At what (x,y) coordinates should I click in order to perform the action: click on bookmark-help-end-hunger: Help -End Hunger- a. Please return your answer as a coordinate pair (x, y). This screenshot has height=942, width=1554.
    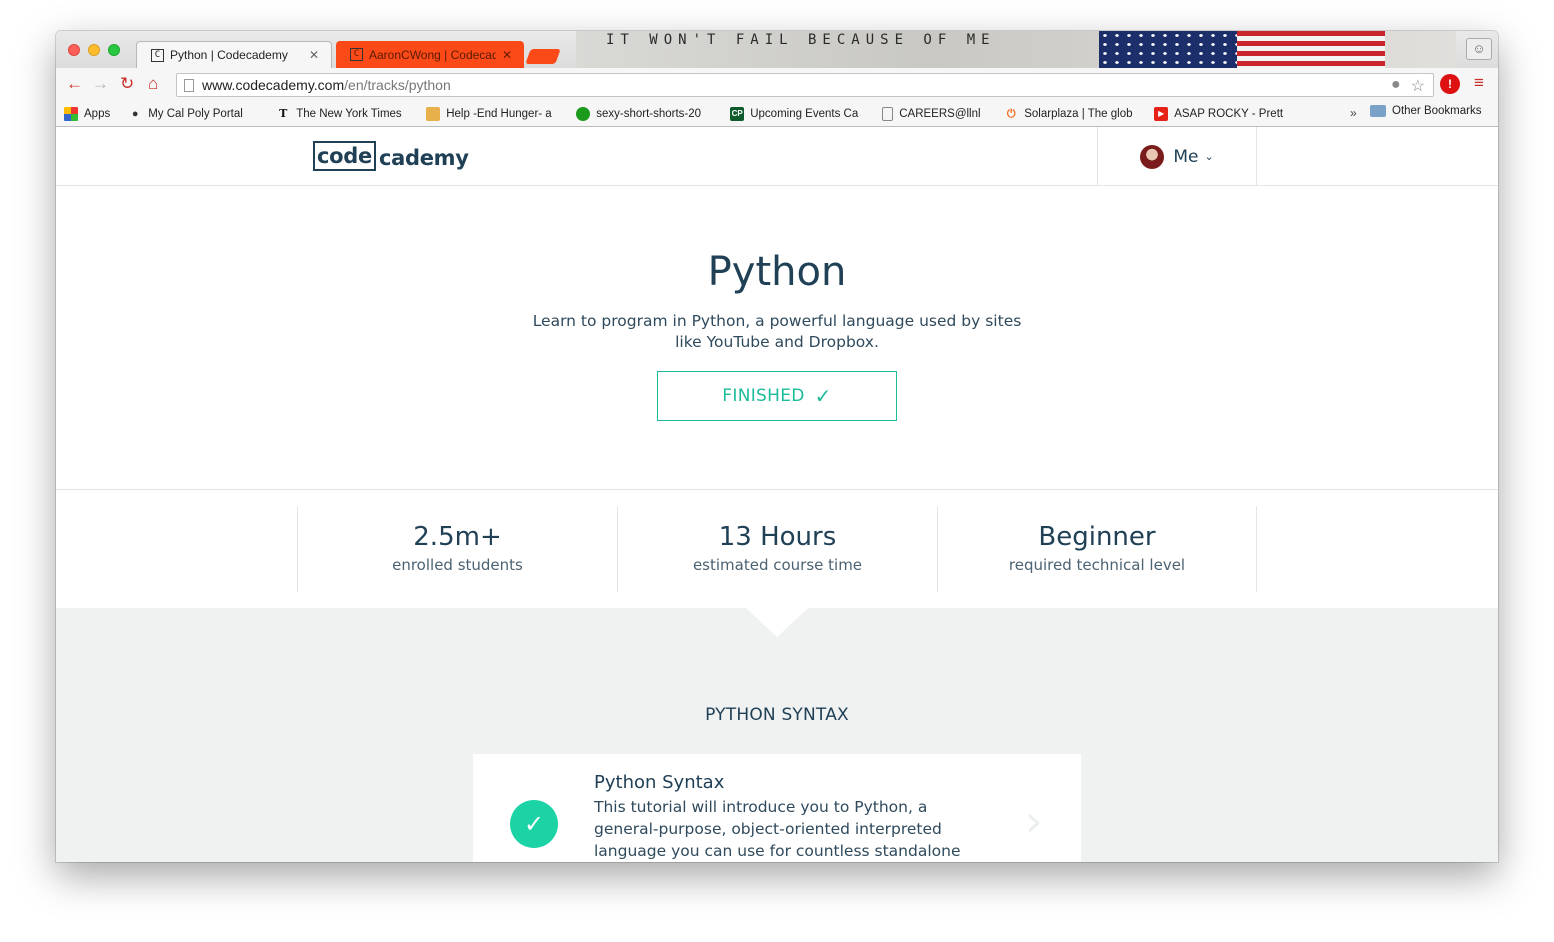
    Looking at the image, I should click on (492, 113).